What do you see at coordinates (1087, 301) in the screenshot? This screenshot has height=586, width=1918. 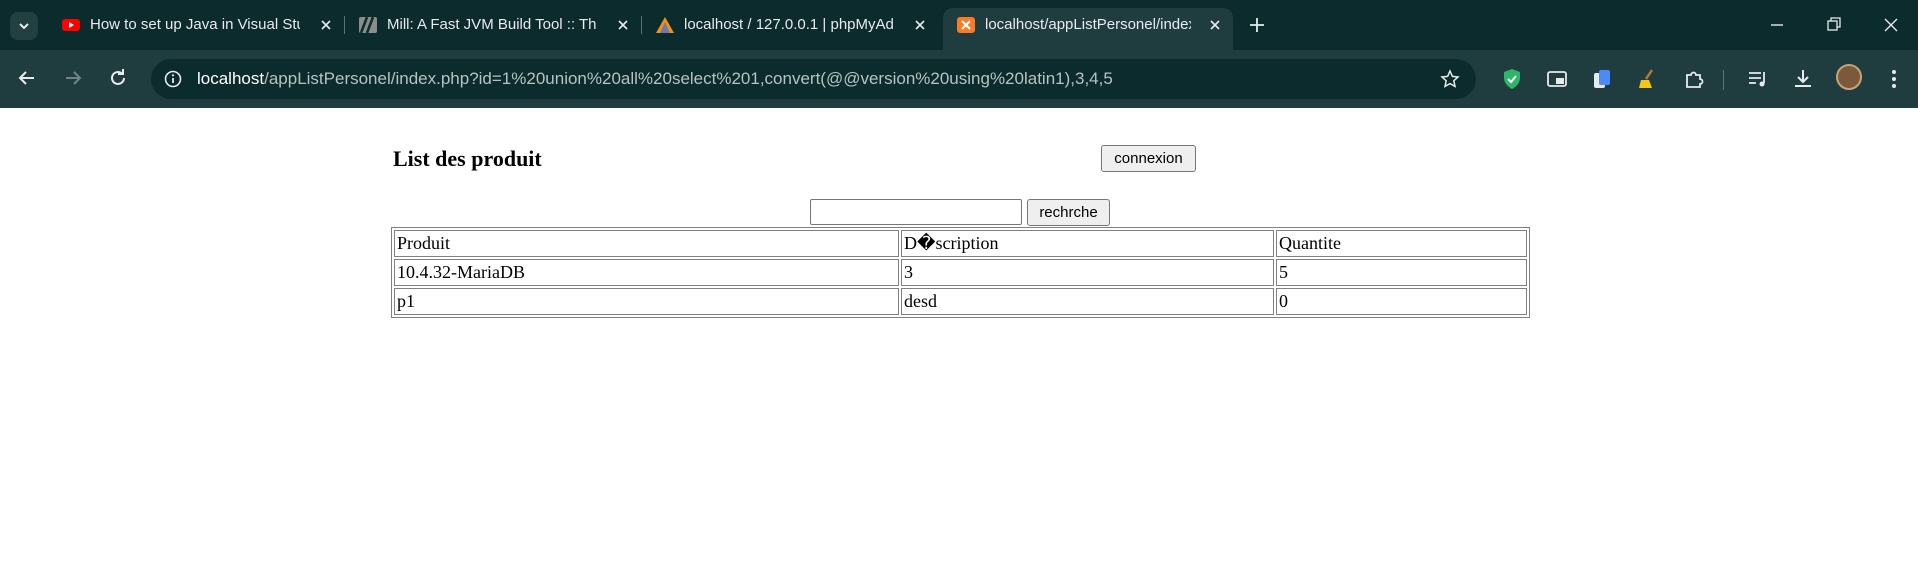 I see `table-cell-description: desd` at bounding box center [1087, 301].